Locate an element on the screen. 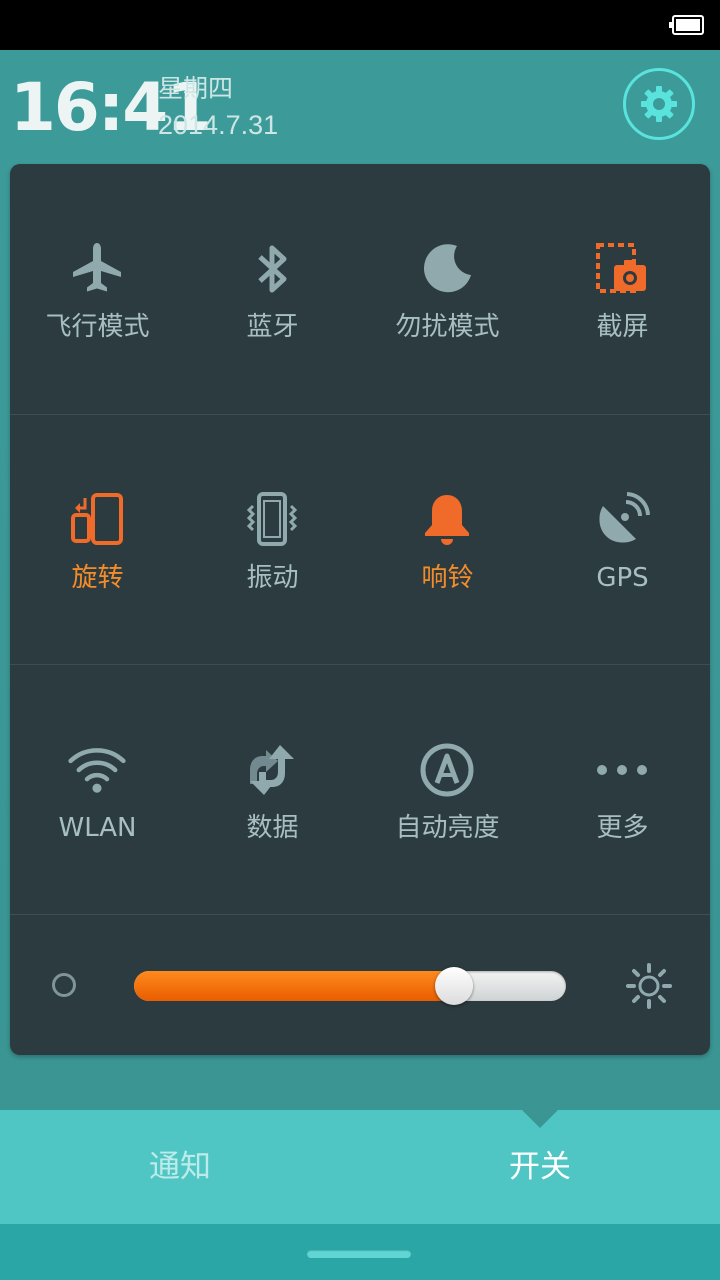  settings-button is located at coordinates (659, 104).